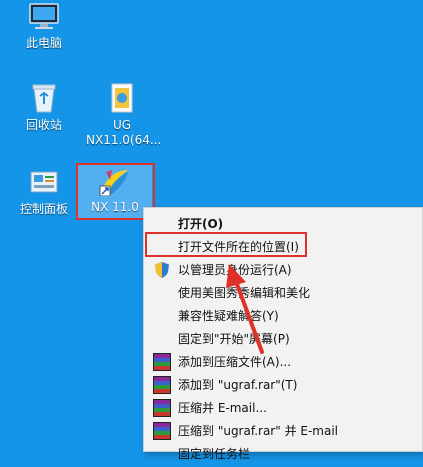 The width and height of the screenshot is (423, 467). I want to click on desktop-icon-label: 回收站, so click(43, 125).